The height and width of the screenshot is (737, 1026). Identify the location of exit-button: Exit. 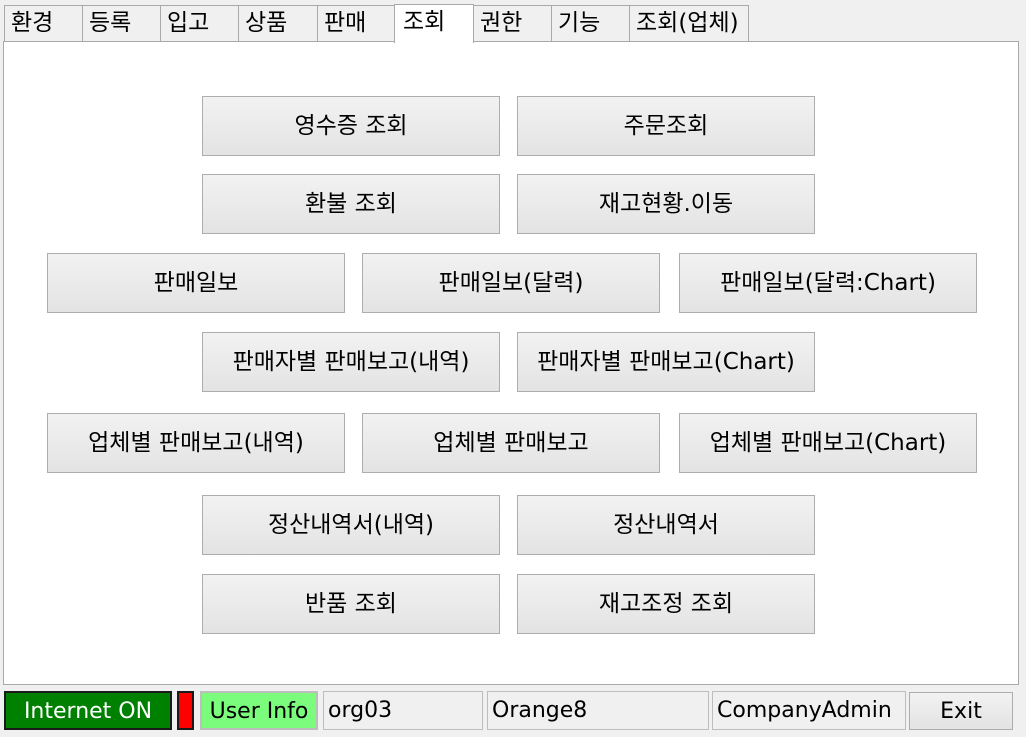
(961, 711).